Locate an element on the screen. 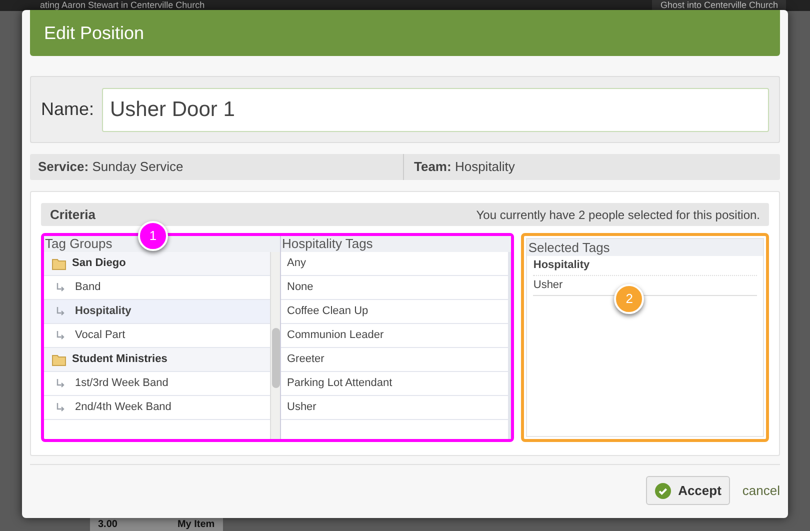 This screenshot has height=531, width=810. check-icon is located at coordinates (663, 490).